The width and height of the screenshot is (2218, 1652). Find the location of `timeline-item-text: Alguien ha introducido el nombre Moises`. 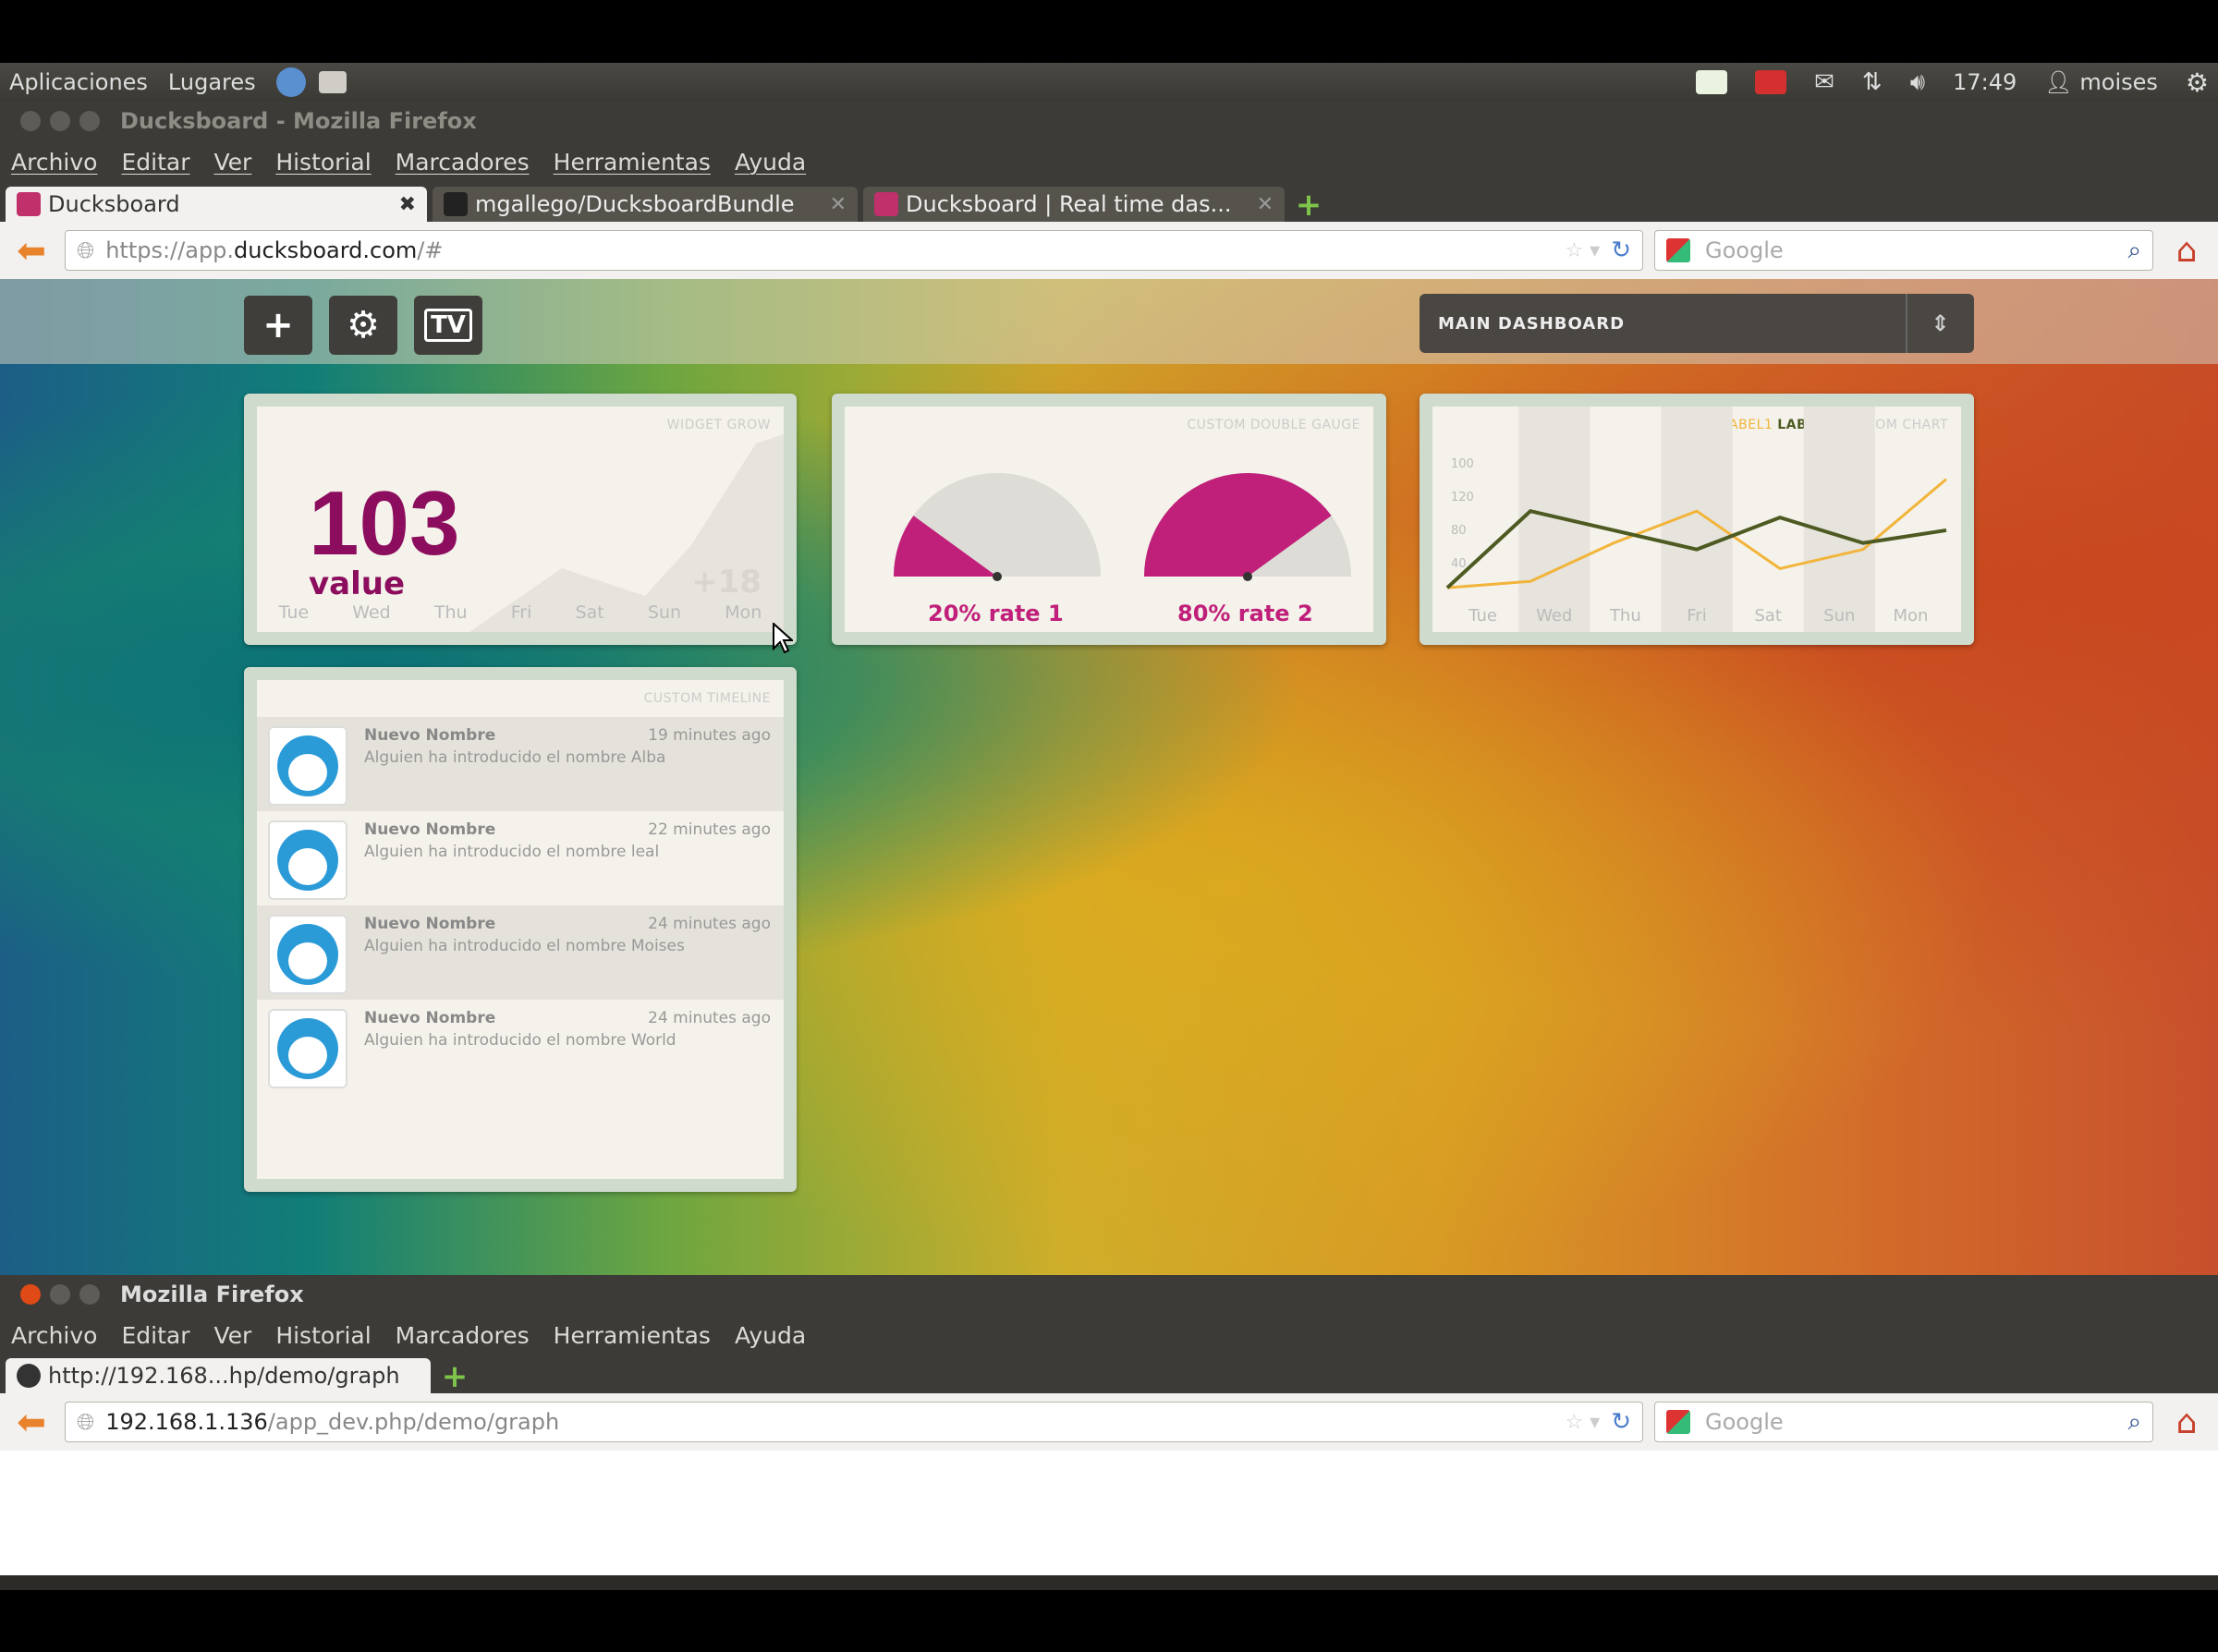

timeline-item-text: Alguien ha introducido el nombre Moises is located at coordinates (524, 946).